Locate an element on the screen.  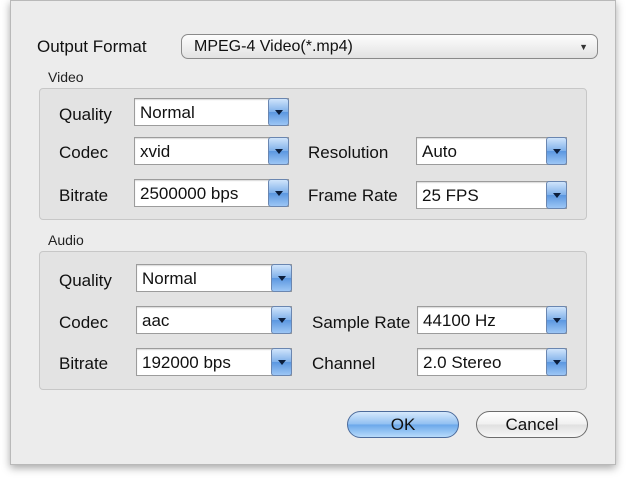
video-bitrate-value: 2500000 bps is located at coordinates (189, 193).